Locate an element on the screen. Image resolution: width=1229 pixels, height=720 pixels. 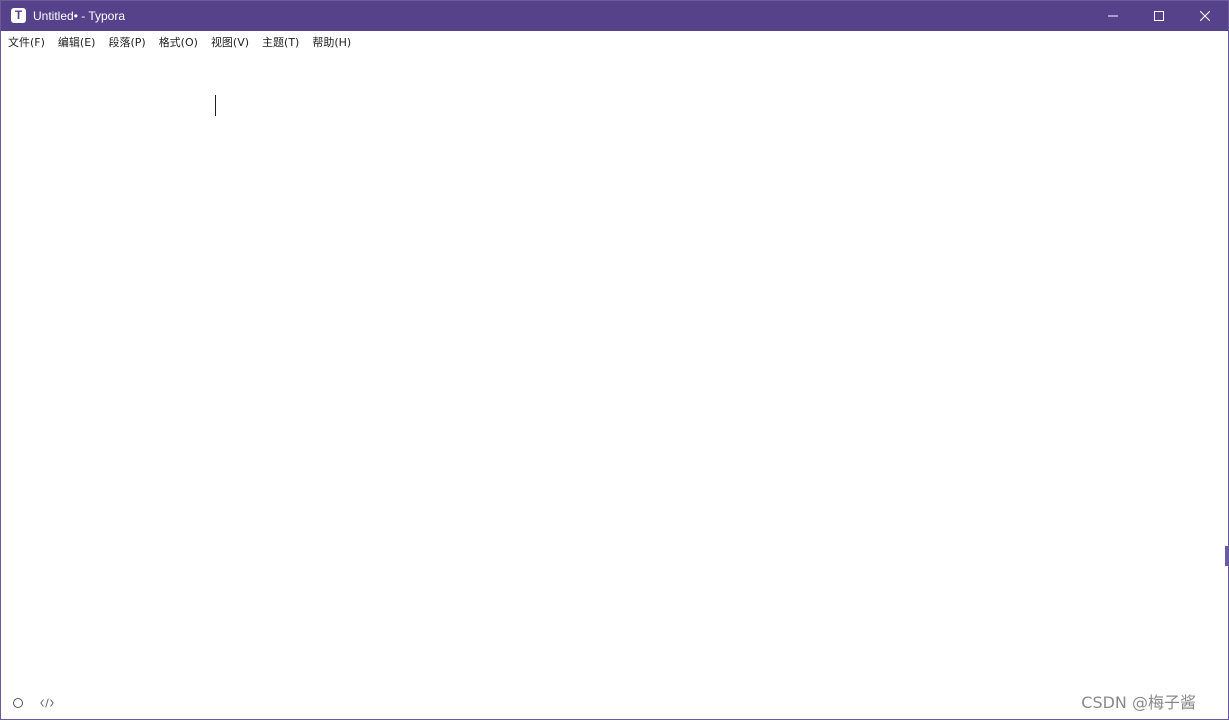
close-button is located at coordinates (1205, 16).